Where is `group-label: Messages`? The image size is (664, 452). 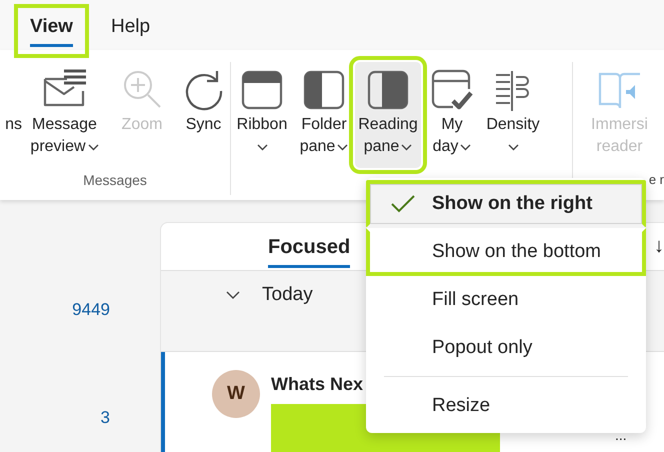
group-label: Messages is located at coordinates (115, 180).